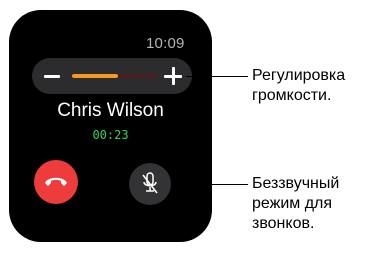 This screenshot has height=255, width=375. I want to click on volume-callout: Регулировка громкости., so click(312, 86).